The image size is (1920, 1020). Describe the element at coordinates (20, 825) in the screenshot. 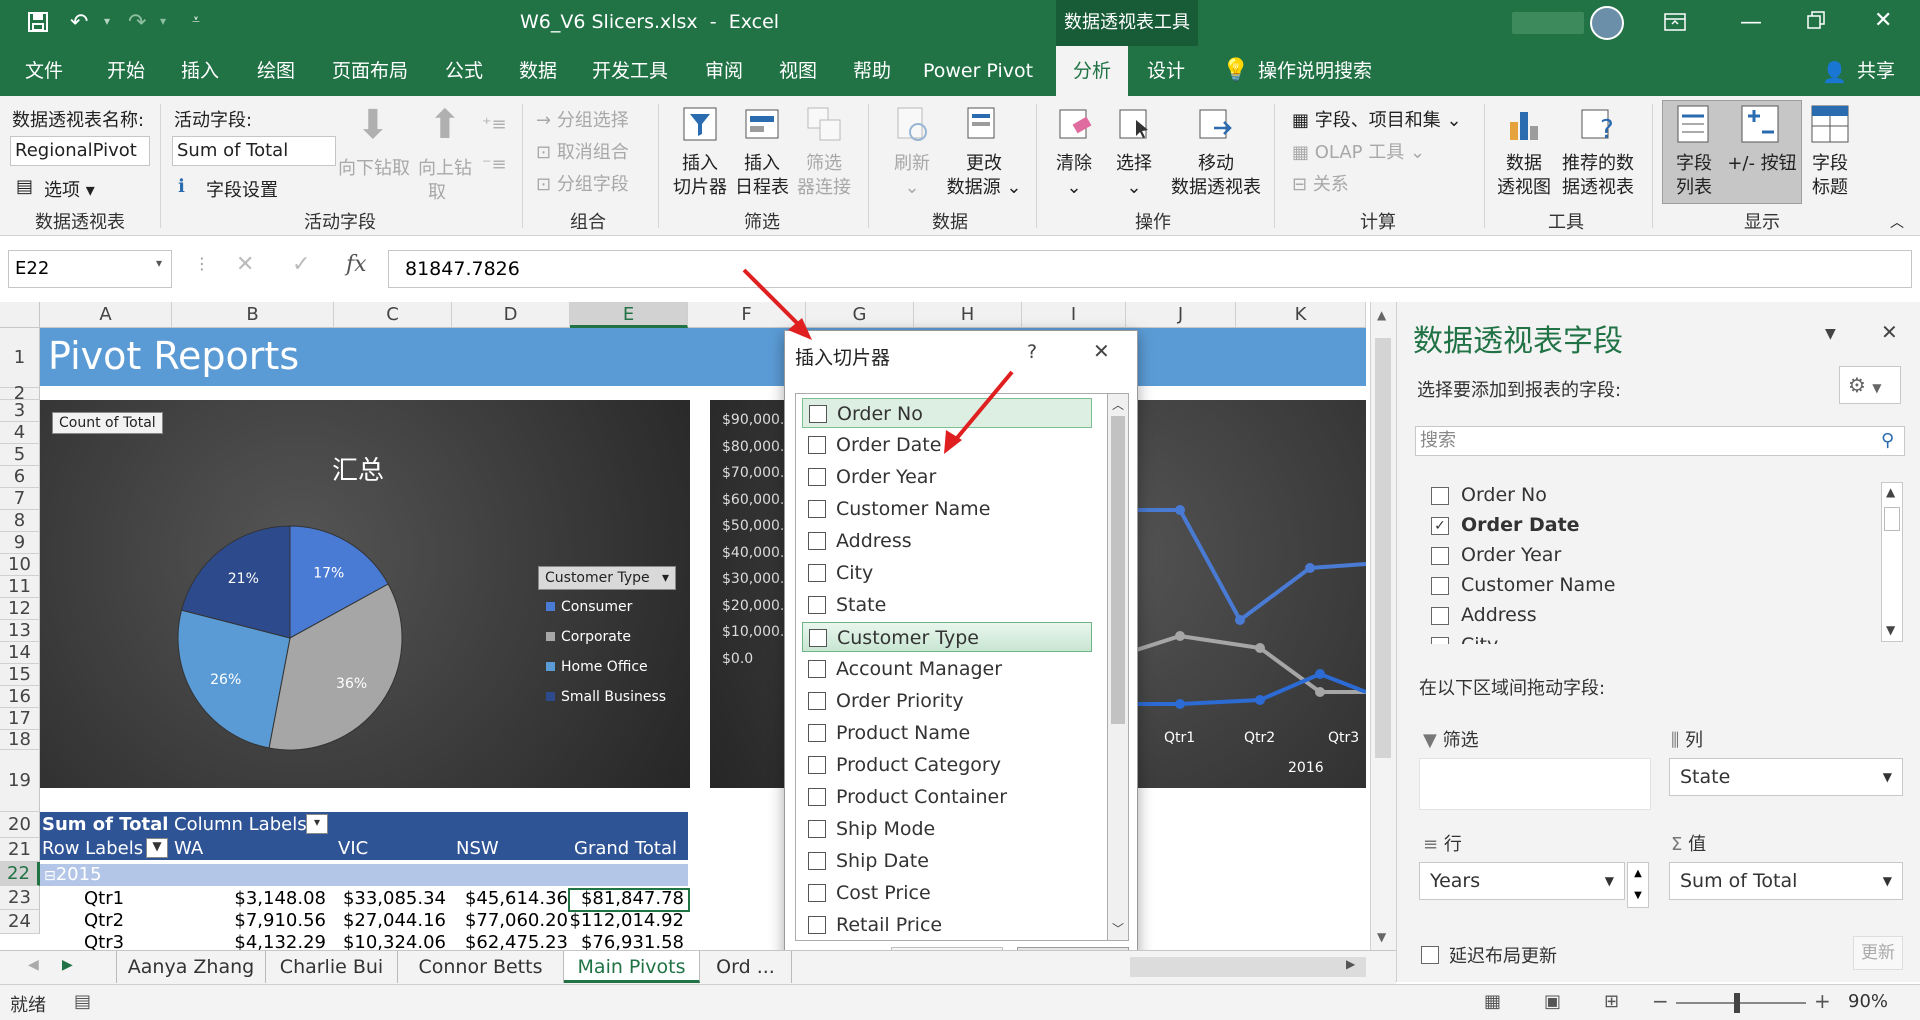

I see `row-header: 20` at that location.